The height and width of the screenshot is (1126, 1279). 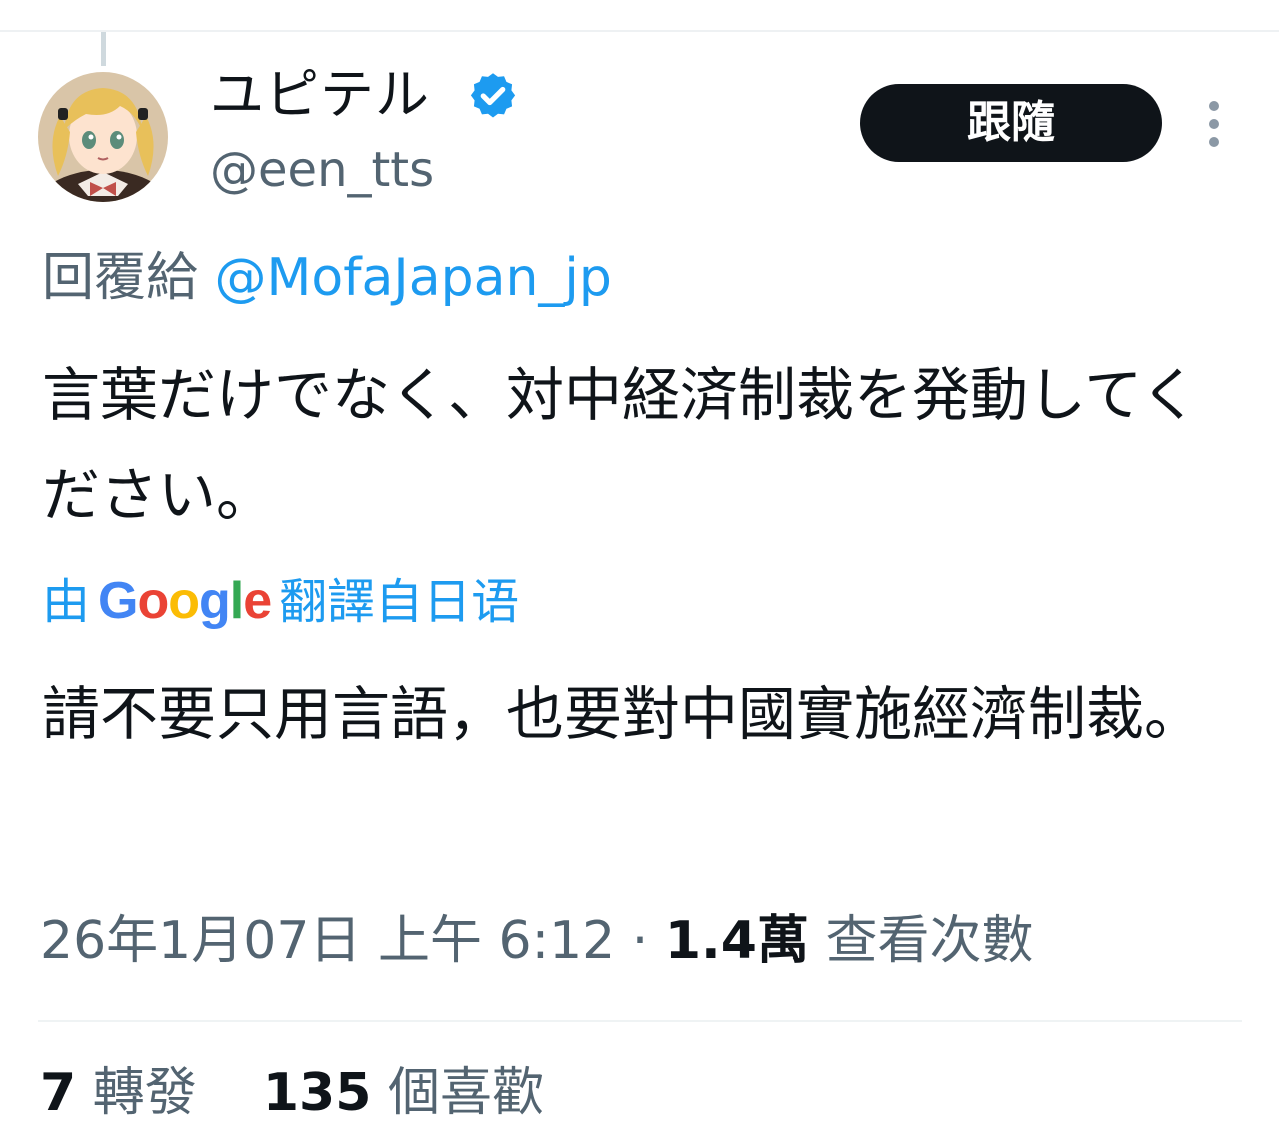 I want to click on timestamp: 26年1月07日 上午 6:12, so click(x=327, y=941).